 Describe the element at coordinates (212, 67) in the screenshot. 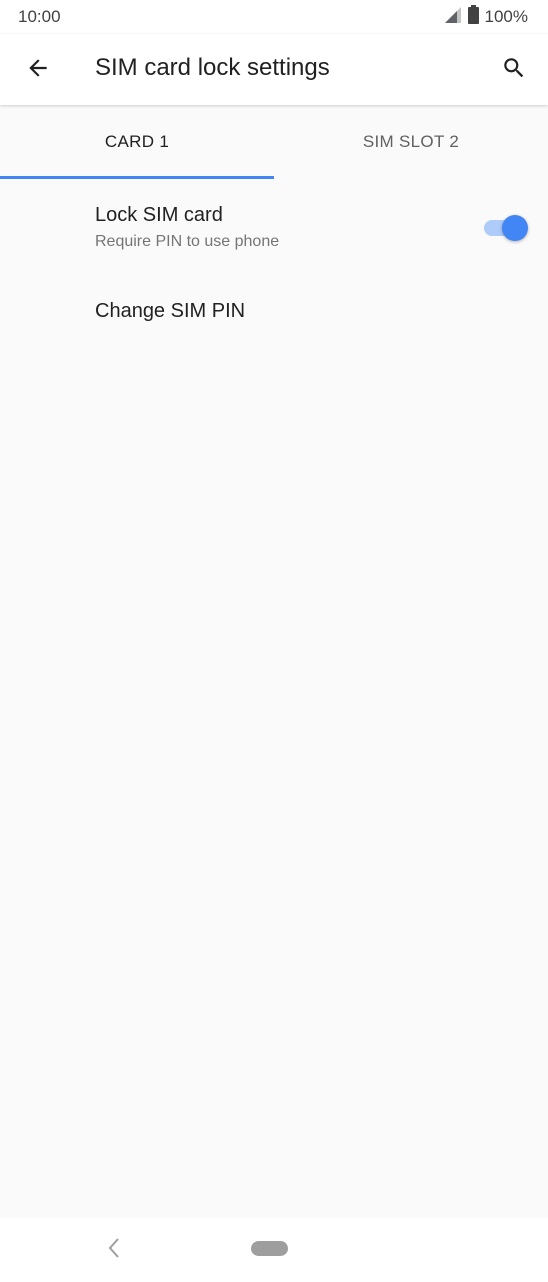

I see `page-title: SIM card lock settings` at that location.